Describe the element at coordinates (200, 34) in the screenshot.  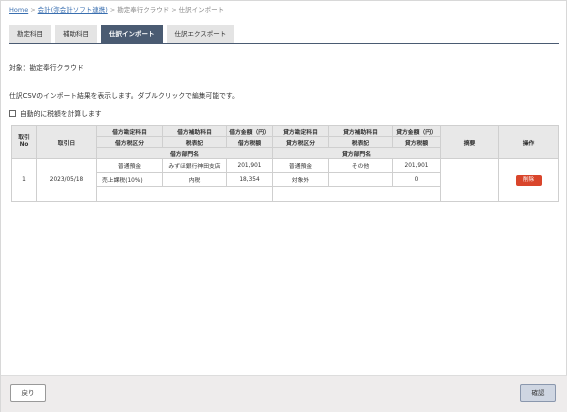
I see `tab-journal-export: 仕訳エクスポート` at that location.